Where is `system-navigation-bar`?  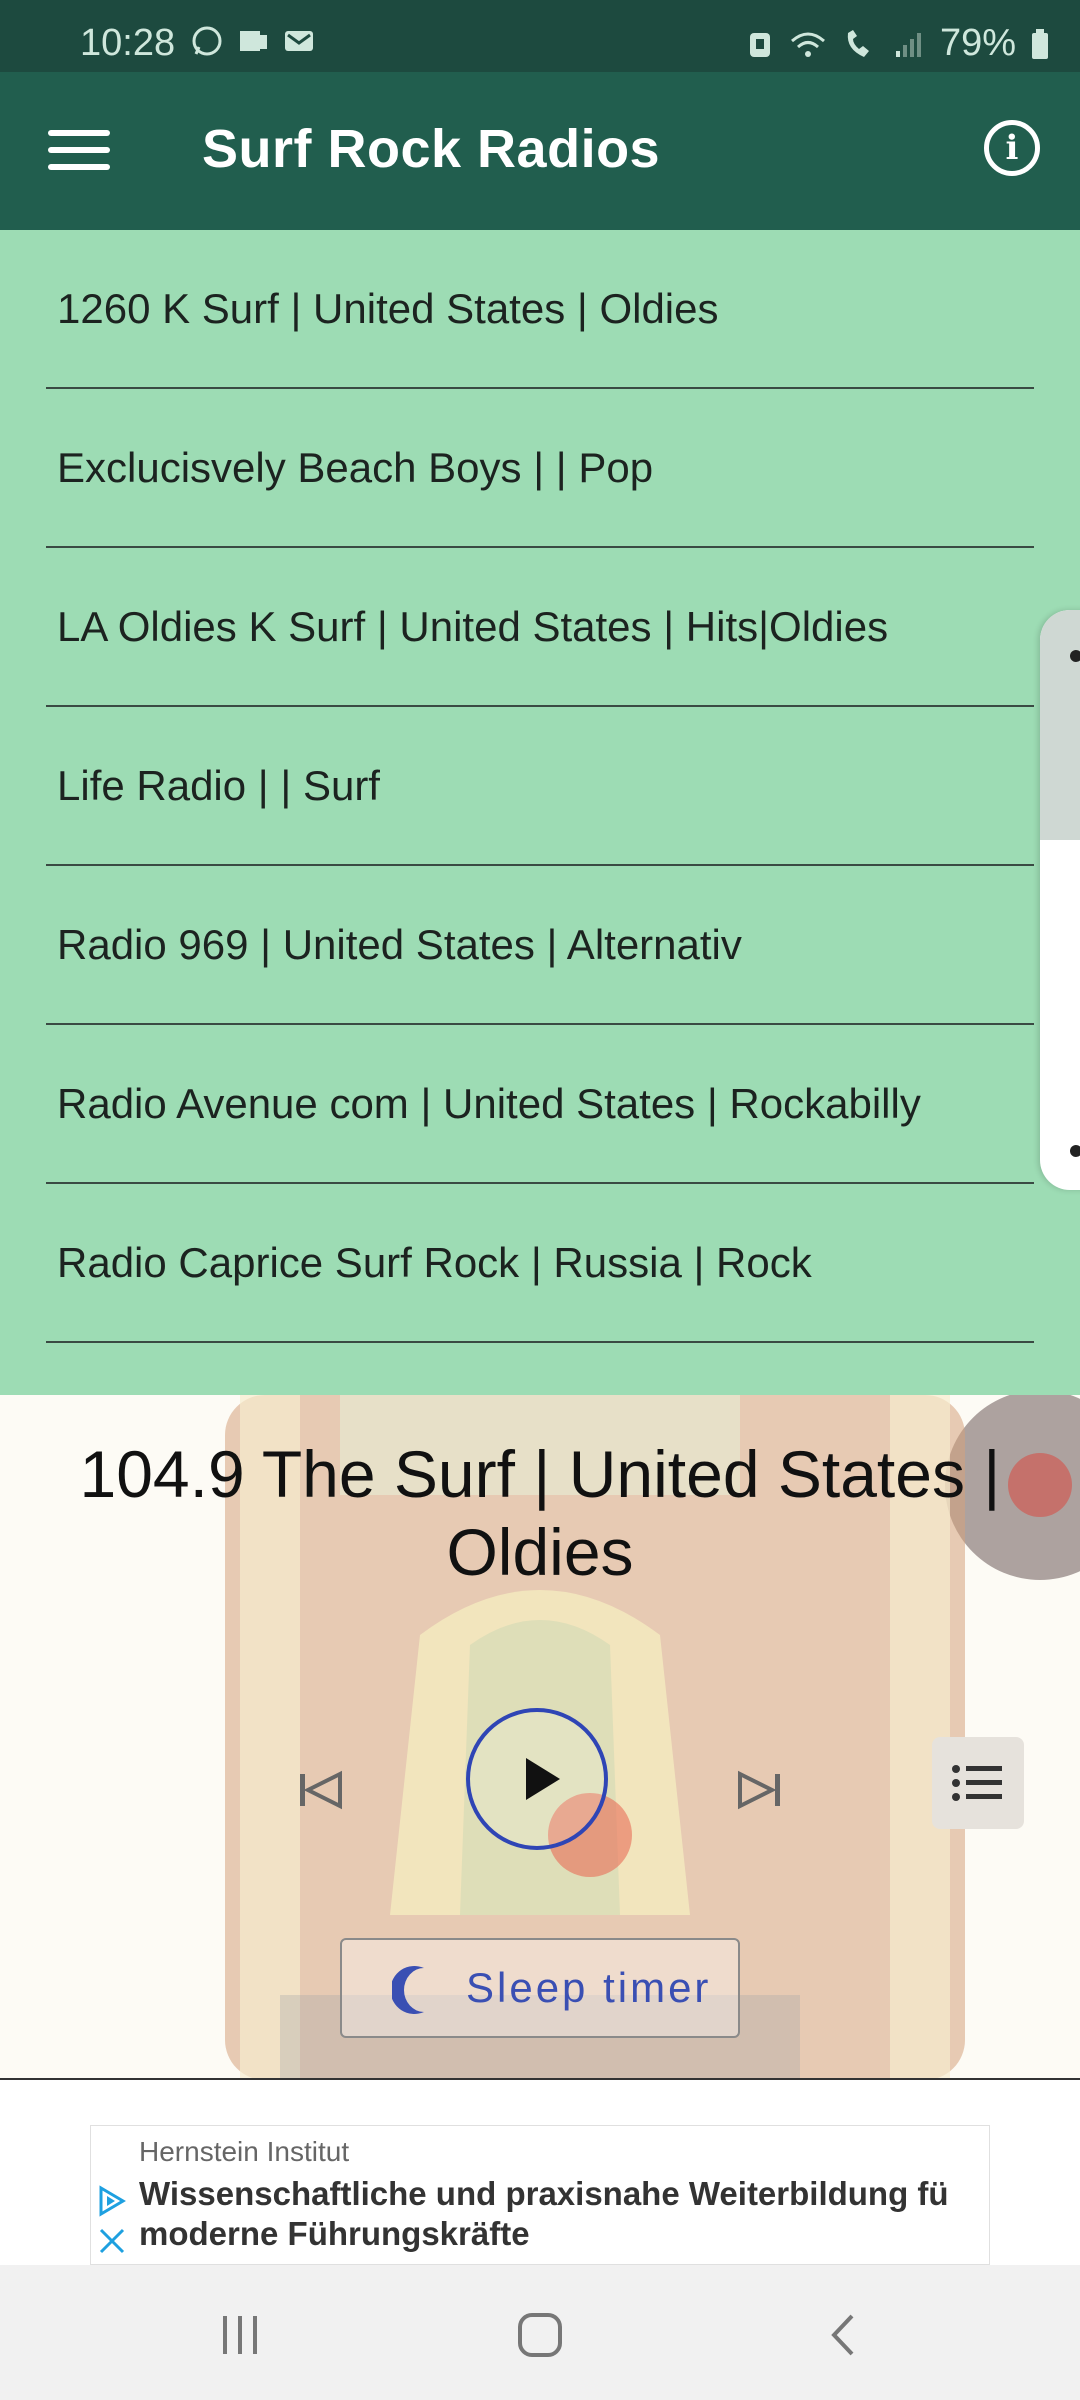
system-navigation-bar is located at coordinates (540, 2332).